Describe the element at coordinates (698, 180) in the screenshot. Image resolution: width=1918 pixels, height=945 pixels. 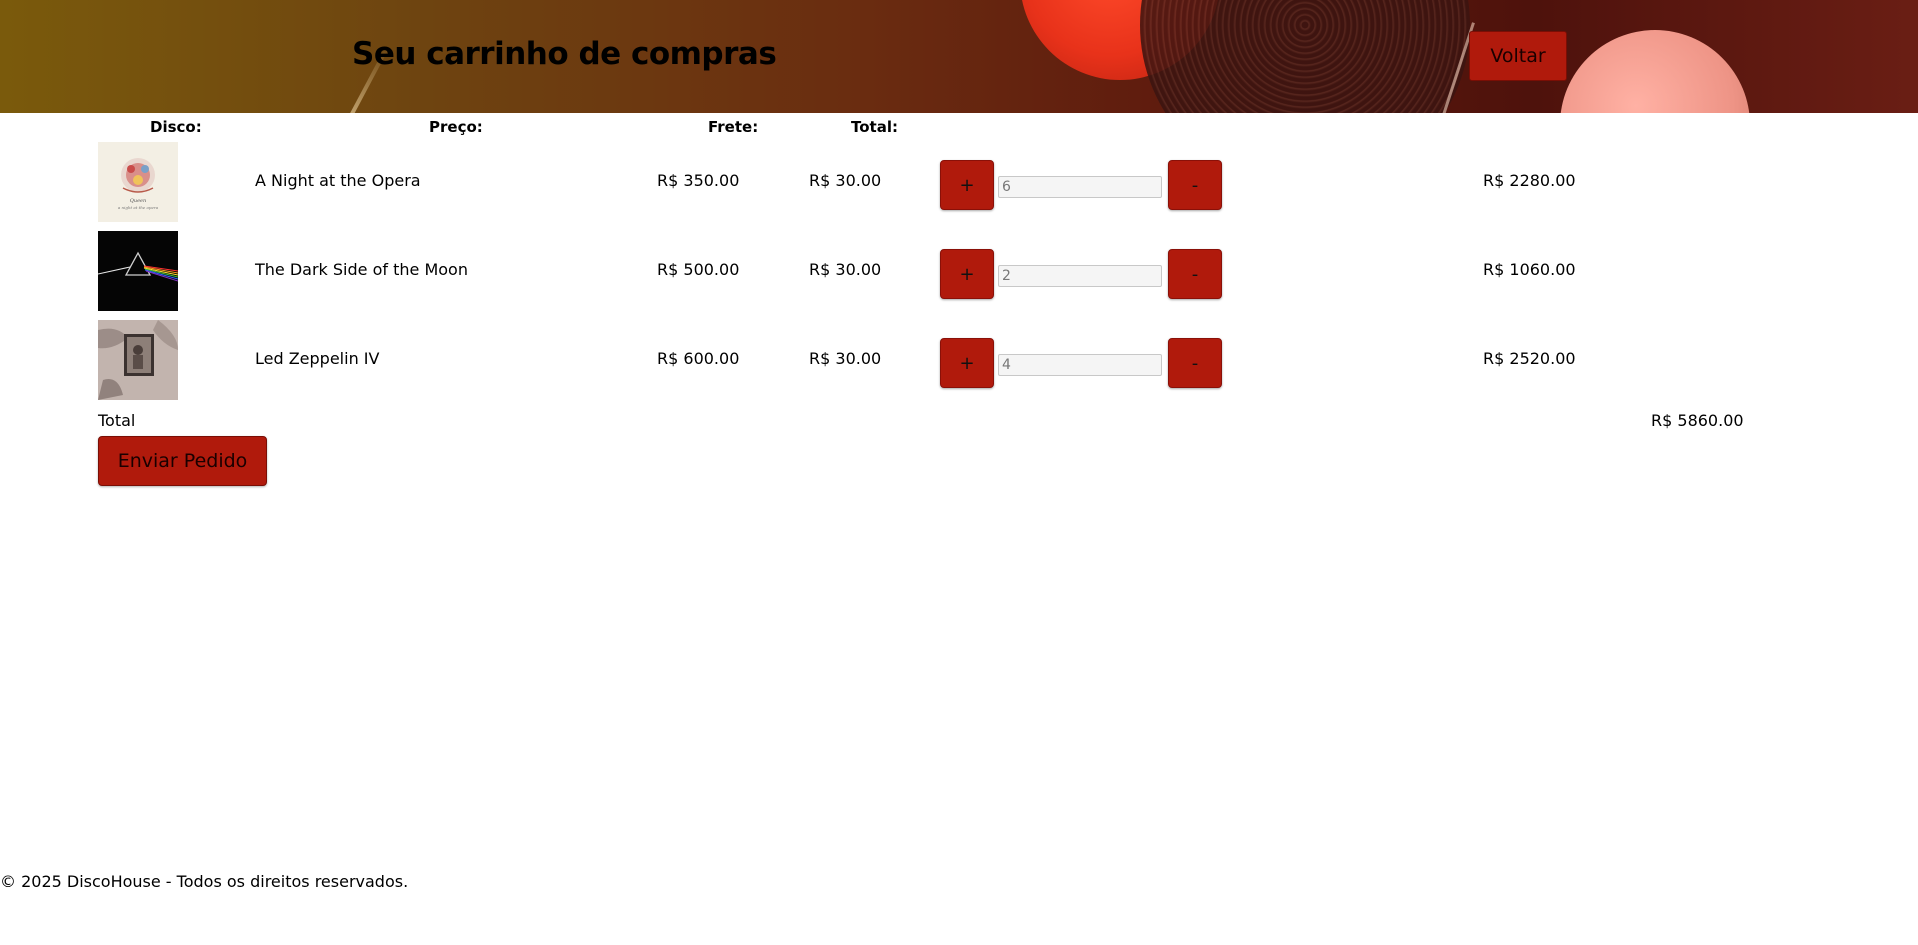
I see `disc-price: R$ 350.00` at that location.